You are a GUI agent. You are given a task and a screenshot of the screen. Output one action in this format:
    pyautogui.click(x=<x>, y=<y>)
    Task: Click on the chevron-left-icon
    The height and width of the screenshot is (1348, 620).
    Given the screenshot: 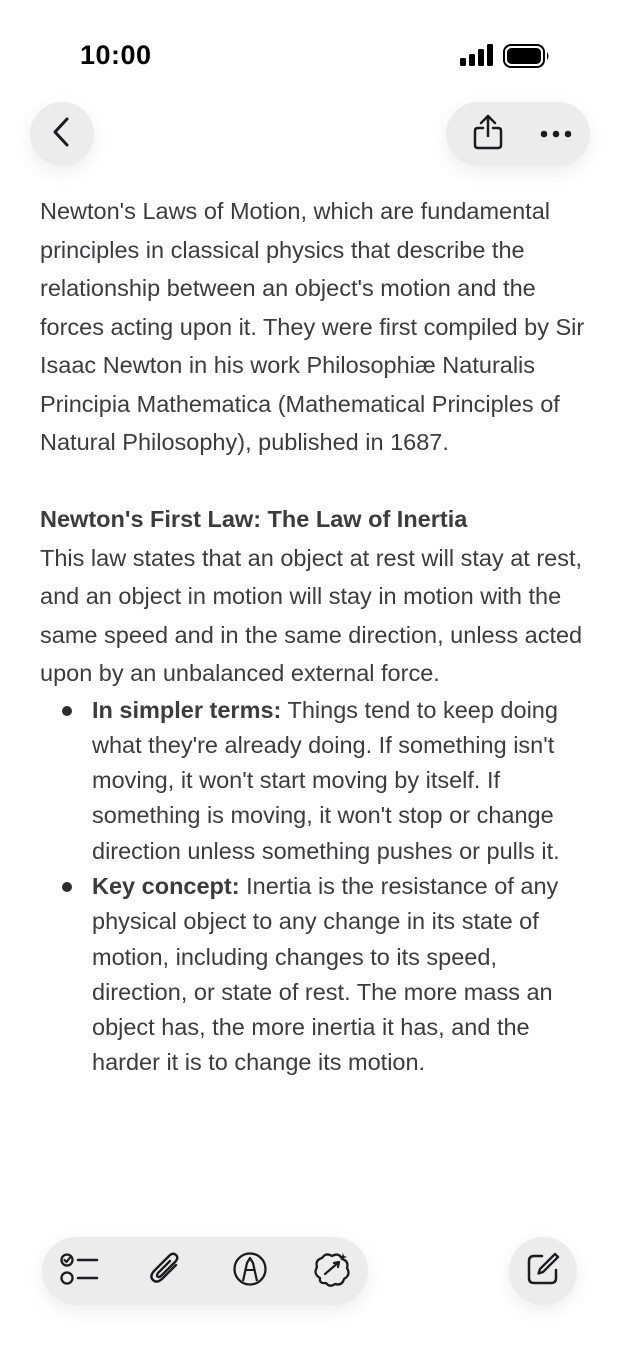 What is the action you would take?
    pyautogui.click(x=62, y=134)
    